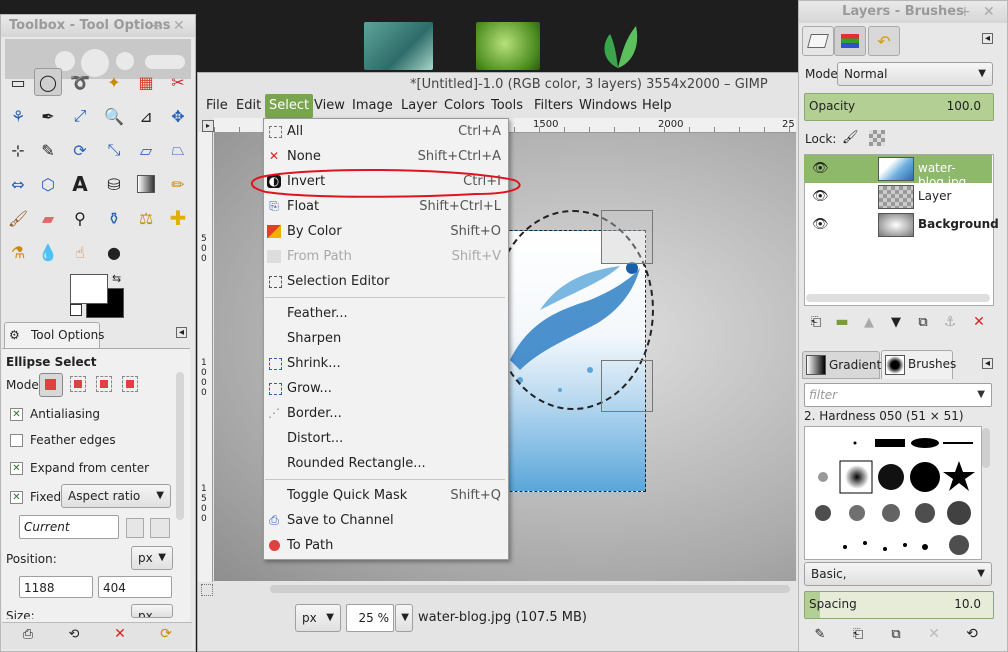  What do you see at coordinates (18, 252) in the screenshot?
I see `perspective-clone-tool-icon: ⚗` at bounding box center [18, 252].